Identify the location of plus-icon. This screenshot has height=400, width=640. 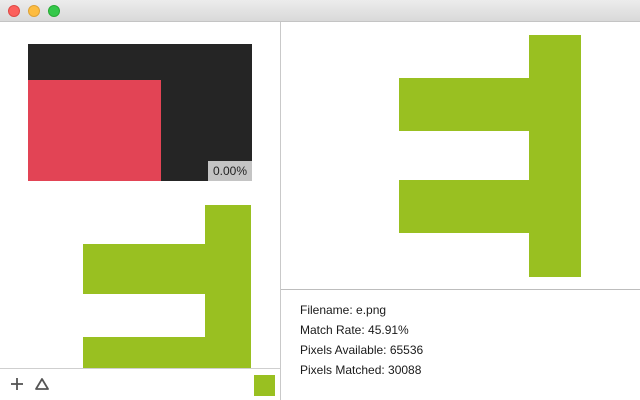
(17, 384).